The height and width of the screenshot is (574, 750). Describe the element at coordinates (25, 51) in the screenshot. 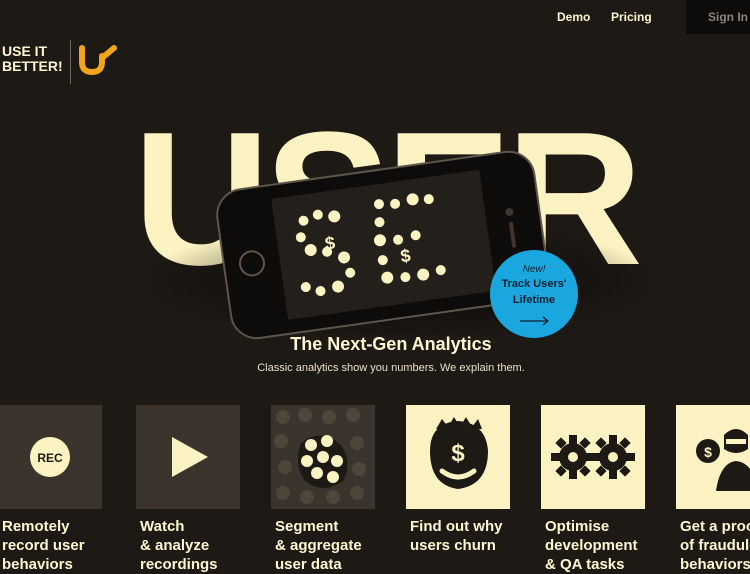

I see `logo-line1: USE IT` at that location.